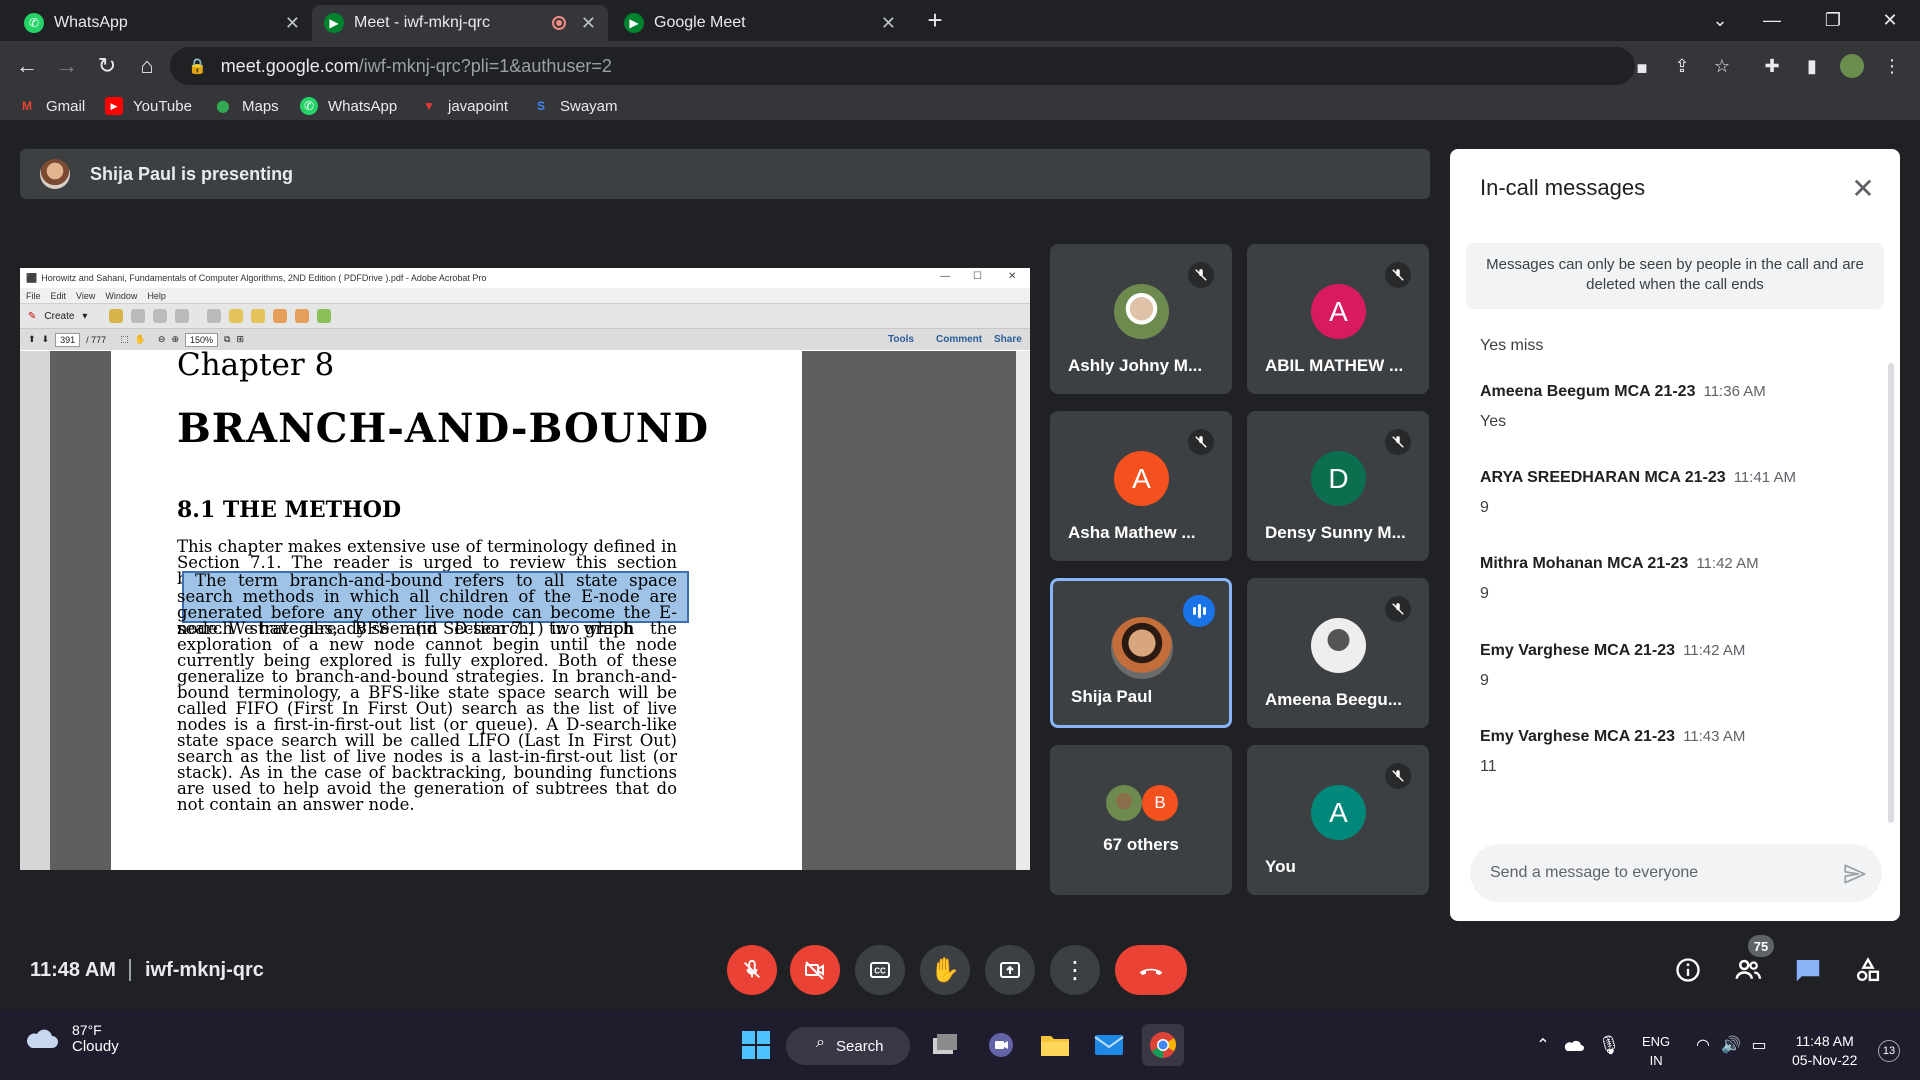 This screenshot has width=1920, height=1080. I want to click on wifi-icon: ◠, so click(1703, 1045).